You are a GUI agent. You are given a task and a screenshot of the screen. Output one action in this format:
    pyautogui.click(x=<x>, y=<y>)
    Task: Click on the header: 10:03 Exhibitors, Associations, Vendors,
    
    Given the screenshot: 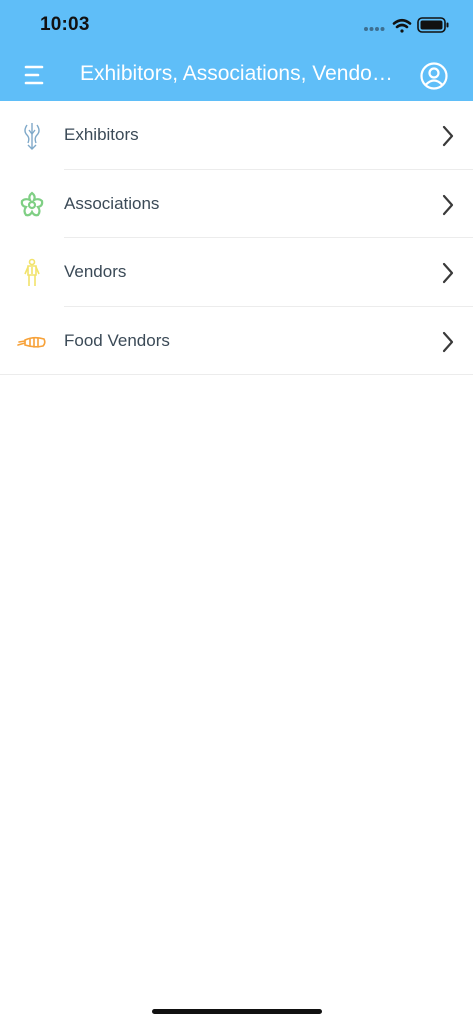 What is the action you would take?
    pyautogui.click(x=236, y=50)
    